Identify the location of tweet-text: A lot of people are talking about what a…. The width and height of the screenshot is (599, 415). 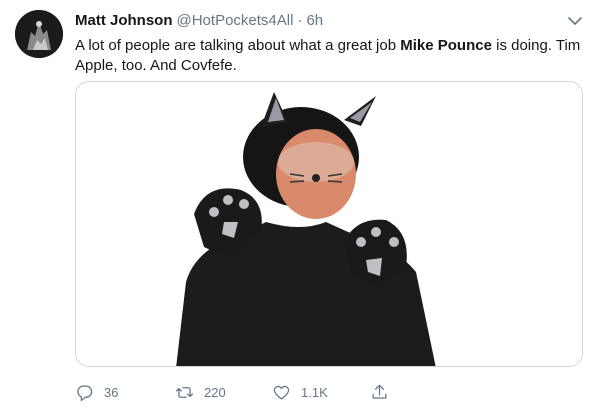
(330, 56).